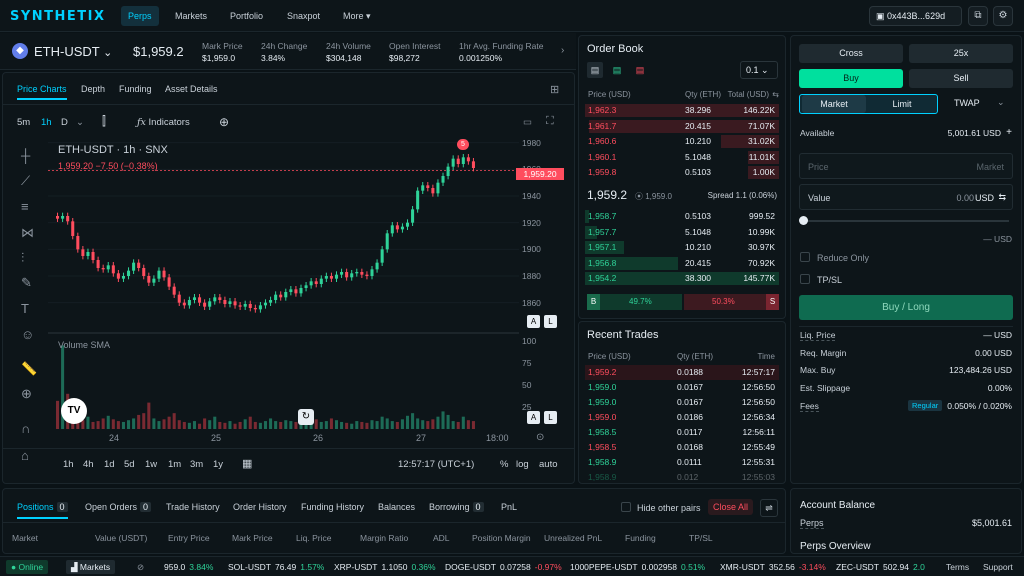 The width and height of the screenshot is (1024, 576). I want to click on pattern-icon: ⋈, so click(27, 233).